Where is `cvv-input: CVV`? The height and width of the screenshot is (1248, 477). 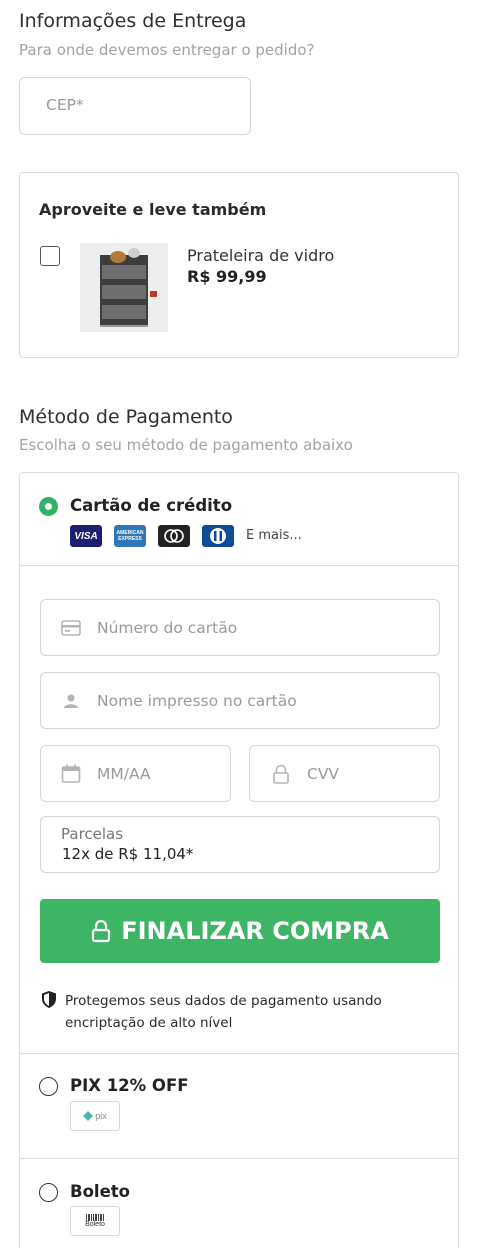
cvv-input: CVV is located at coordinates (344, 773).